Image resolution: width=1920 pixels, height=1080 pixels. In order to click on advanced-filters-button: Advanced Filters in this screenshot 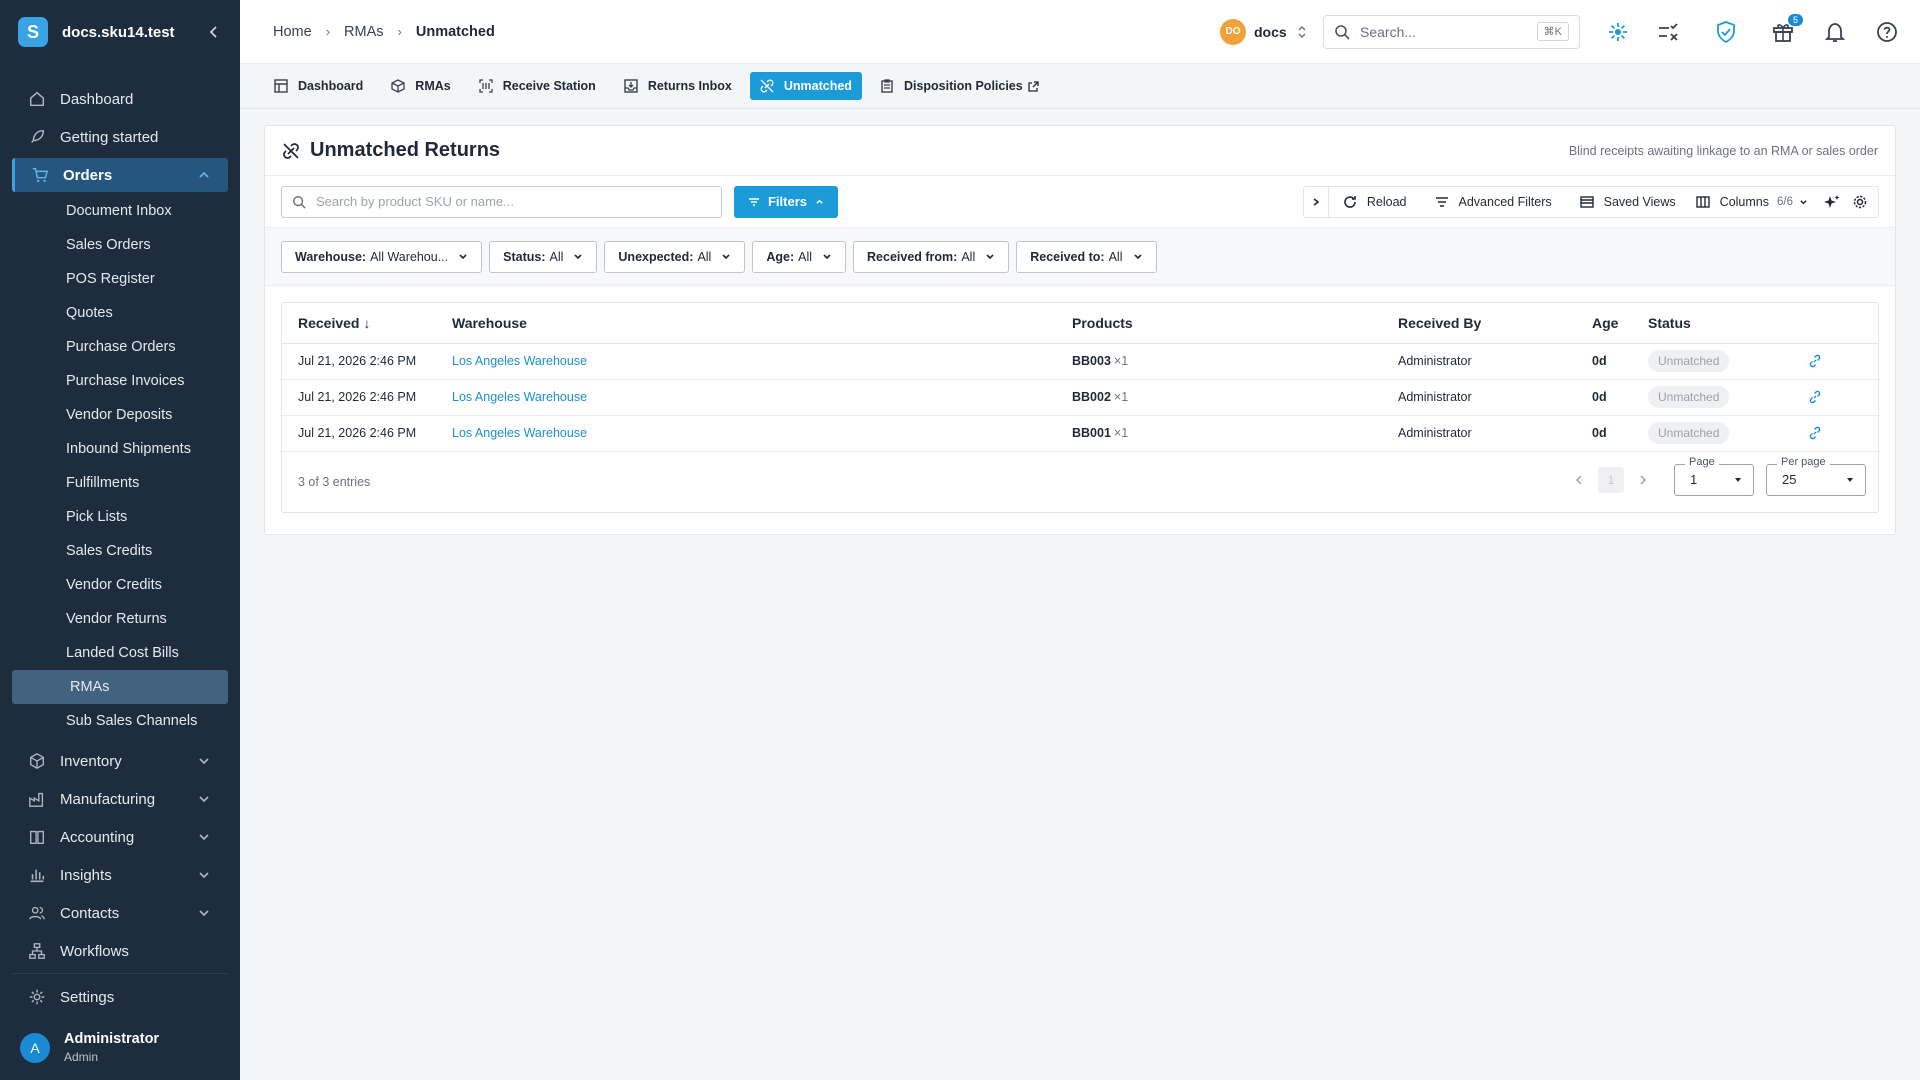, I will do `click(1489, 202)`.